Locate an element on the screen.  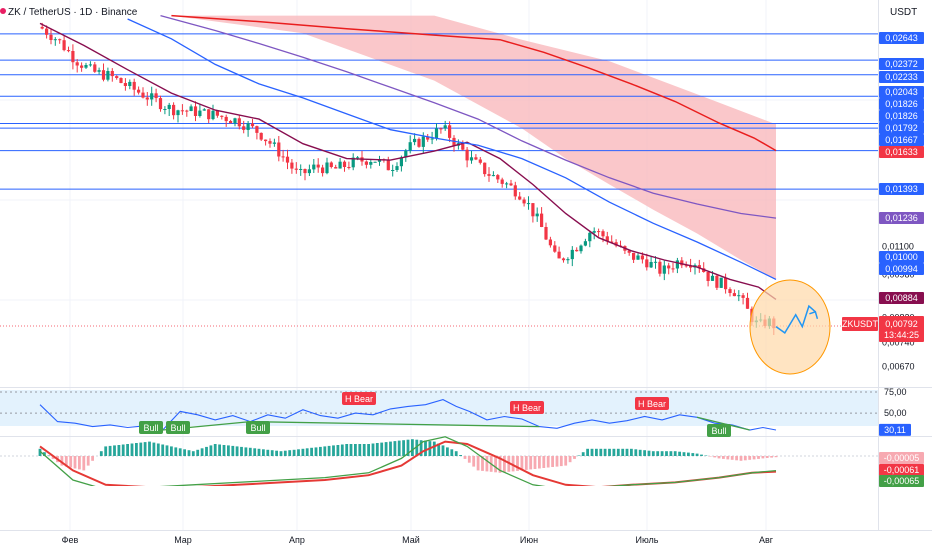
time-tick: Фев is located at coordinates (70, 540).